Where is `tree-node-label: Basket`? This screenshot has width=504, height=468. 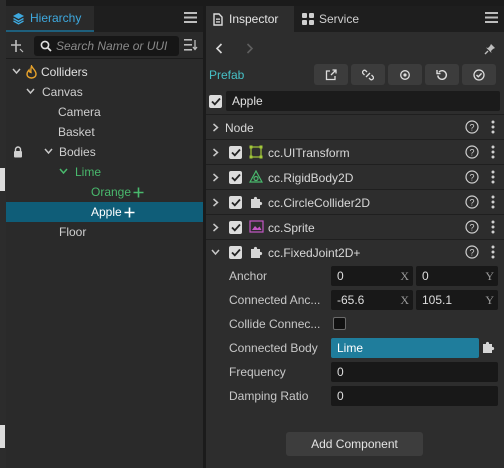
tree-node-label: Basket is located at coordinates (76, 132).